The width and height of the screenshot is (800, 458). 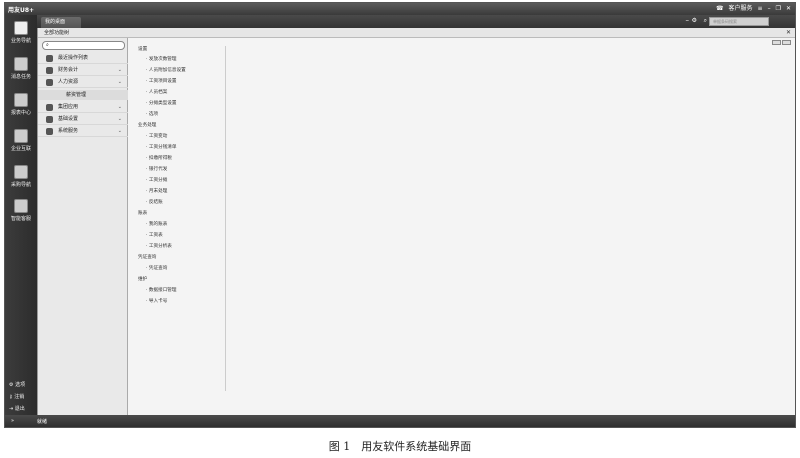 What do you see at coordinates (21, 136) in the screenshot?
I see `enterprise-connect-icon` at bounding box center [21, 136].